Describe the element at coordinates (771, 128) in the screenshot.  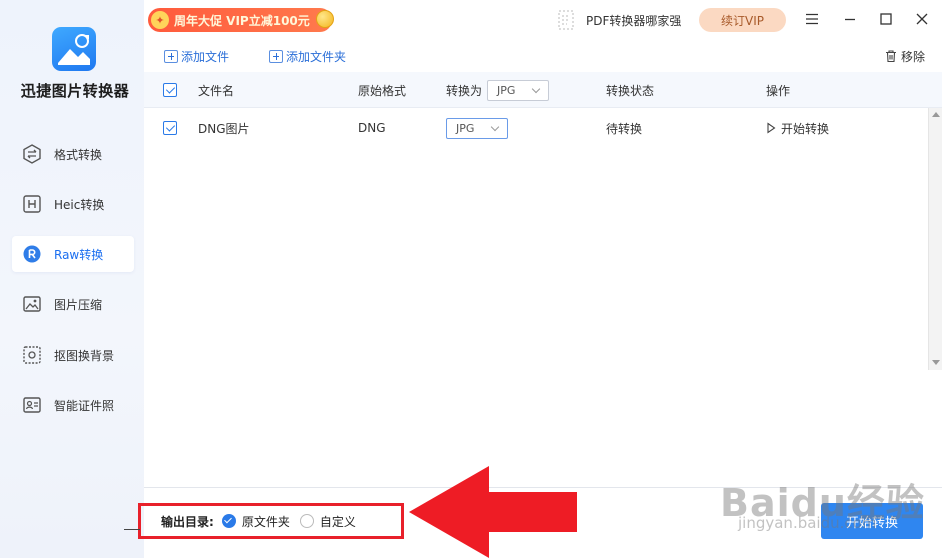
I see `play-icon` at that location.